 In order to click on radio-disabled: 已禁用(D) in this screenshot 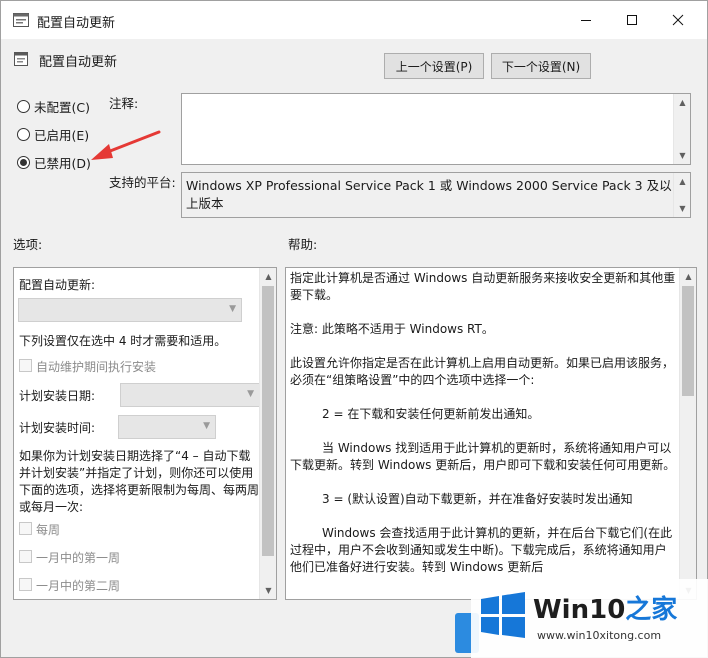, I will do `click(54, 162)`.